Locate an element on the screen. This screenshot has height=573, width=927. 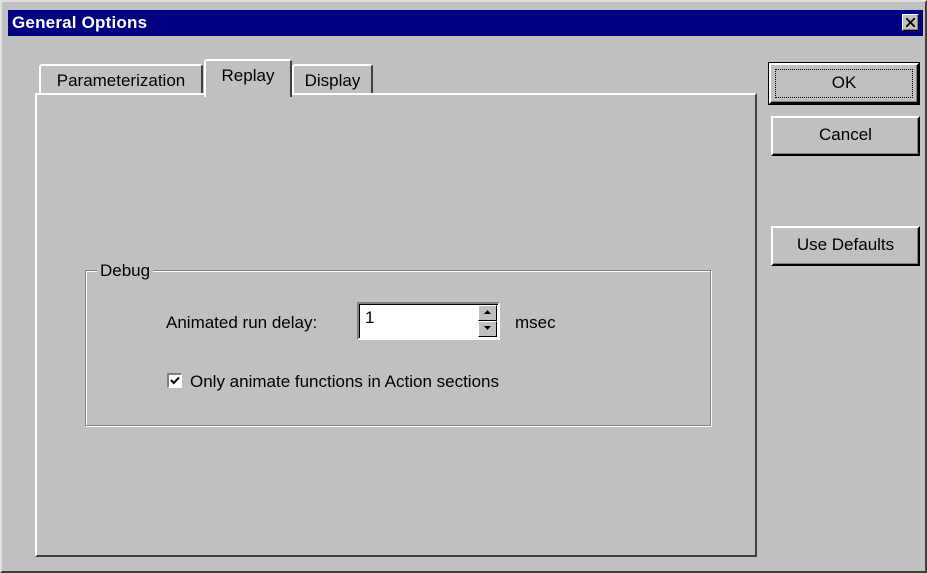
tab-parameterization-label: Parameterization is located at coordinates (121, 80).